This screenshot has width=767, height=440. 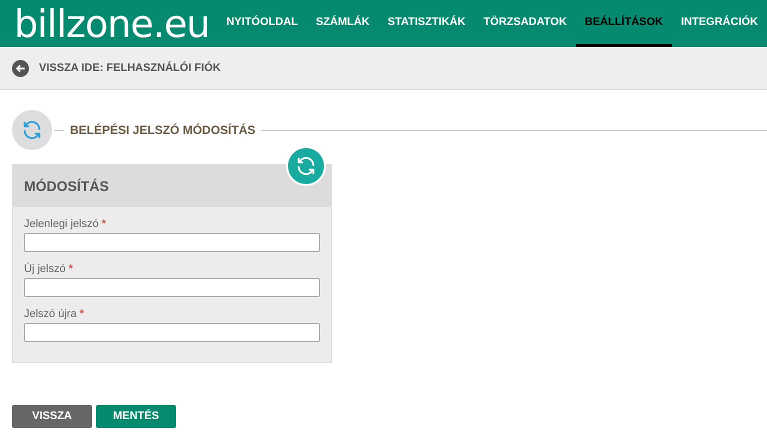 What do you see at coordinates (52, 416) in the screenshot?
I see `action-button: VISSZA` at bounding box center [52, 416].